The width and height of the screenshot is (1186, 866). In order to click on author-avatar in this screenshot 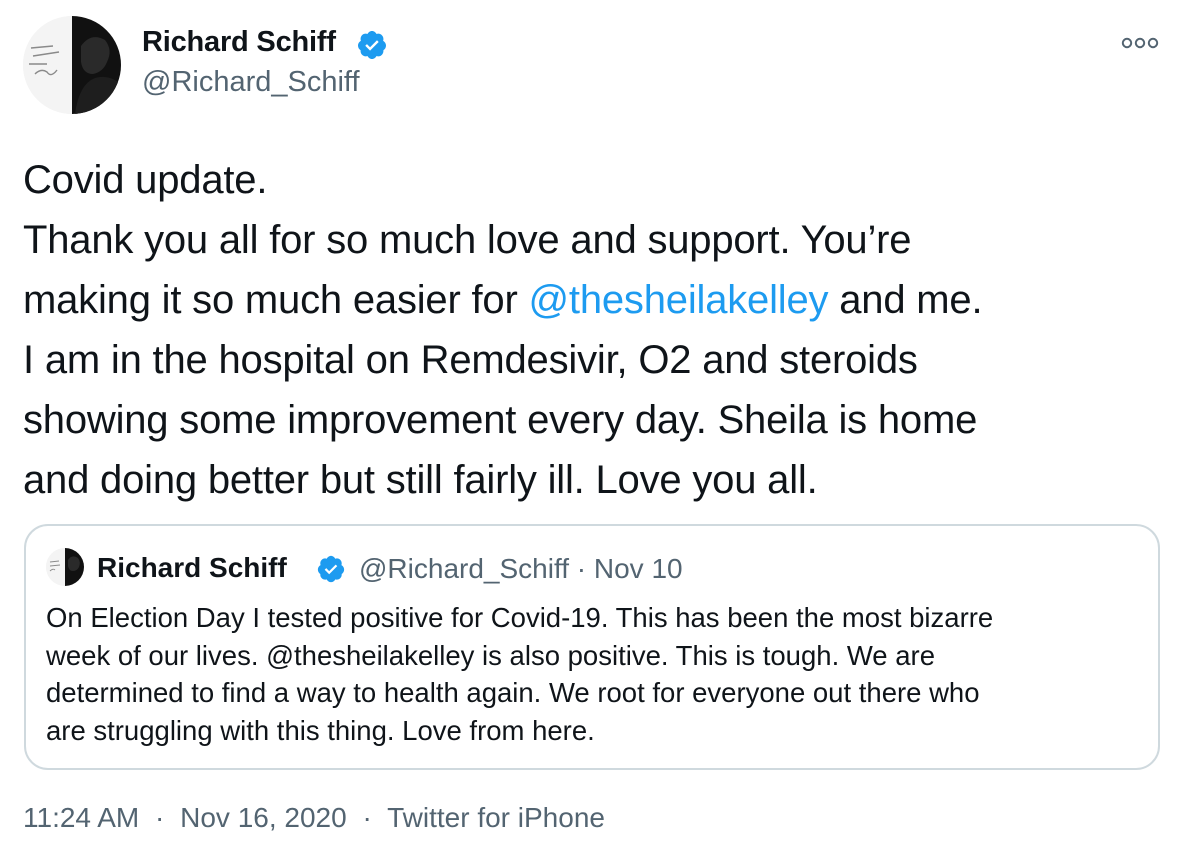, I will do `click(72, 65)`.